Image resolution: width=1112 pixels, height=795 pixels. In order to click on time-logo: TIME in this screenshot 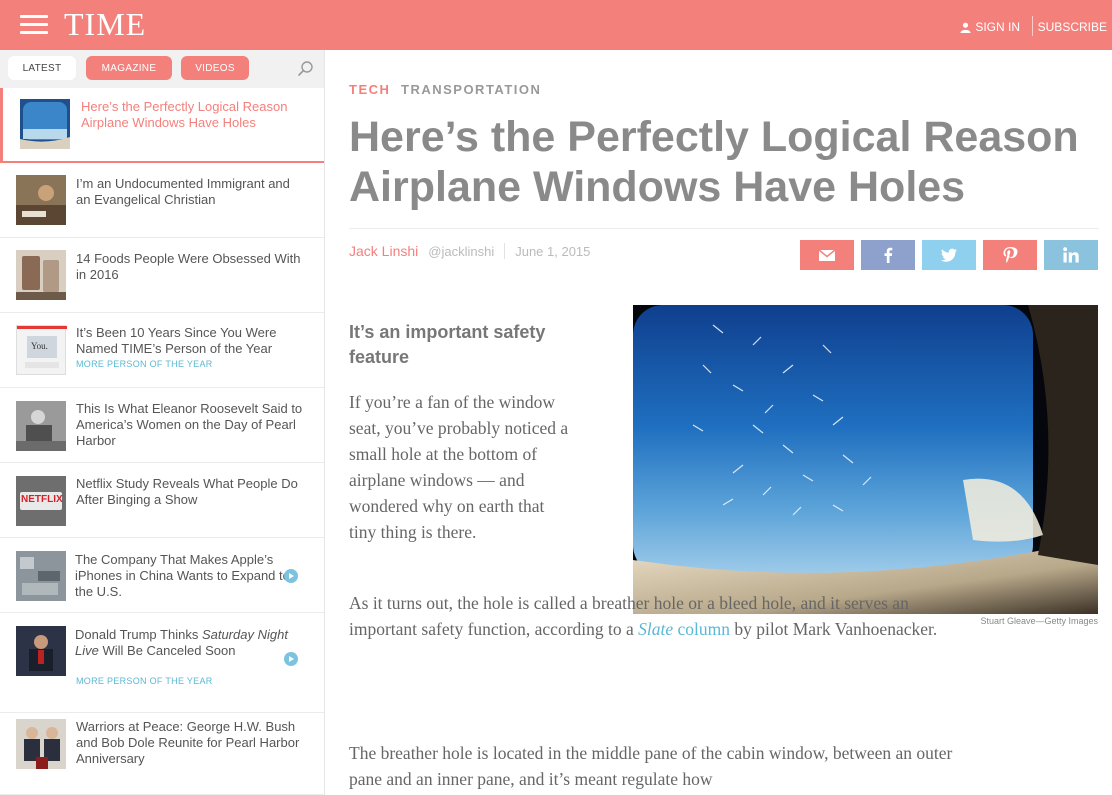, I will do `click(105, 24)`.